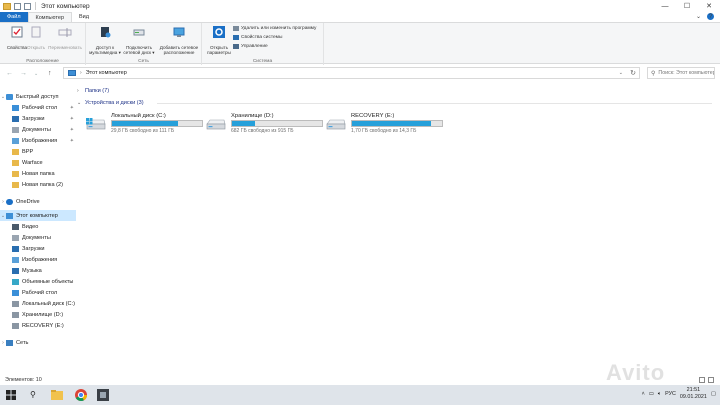  I want to click on clock: 21:51 09.01.2021, so click(693, 394).